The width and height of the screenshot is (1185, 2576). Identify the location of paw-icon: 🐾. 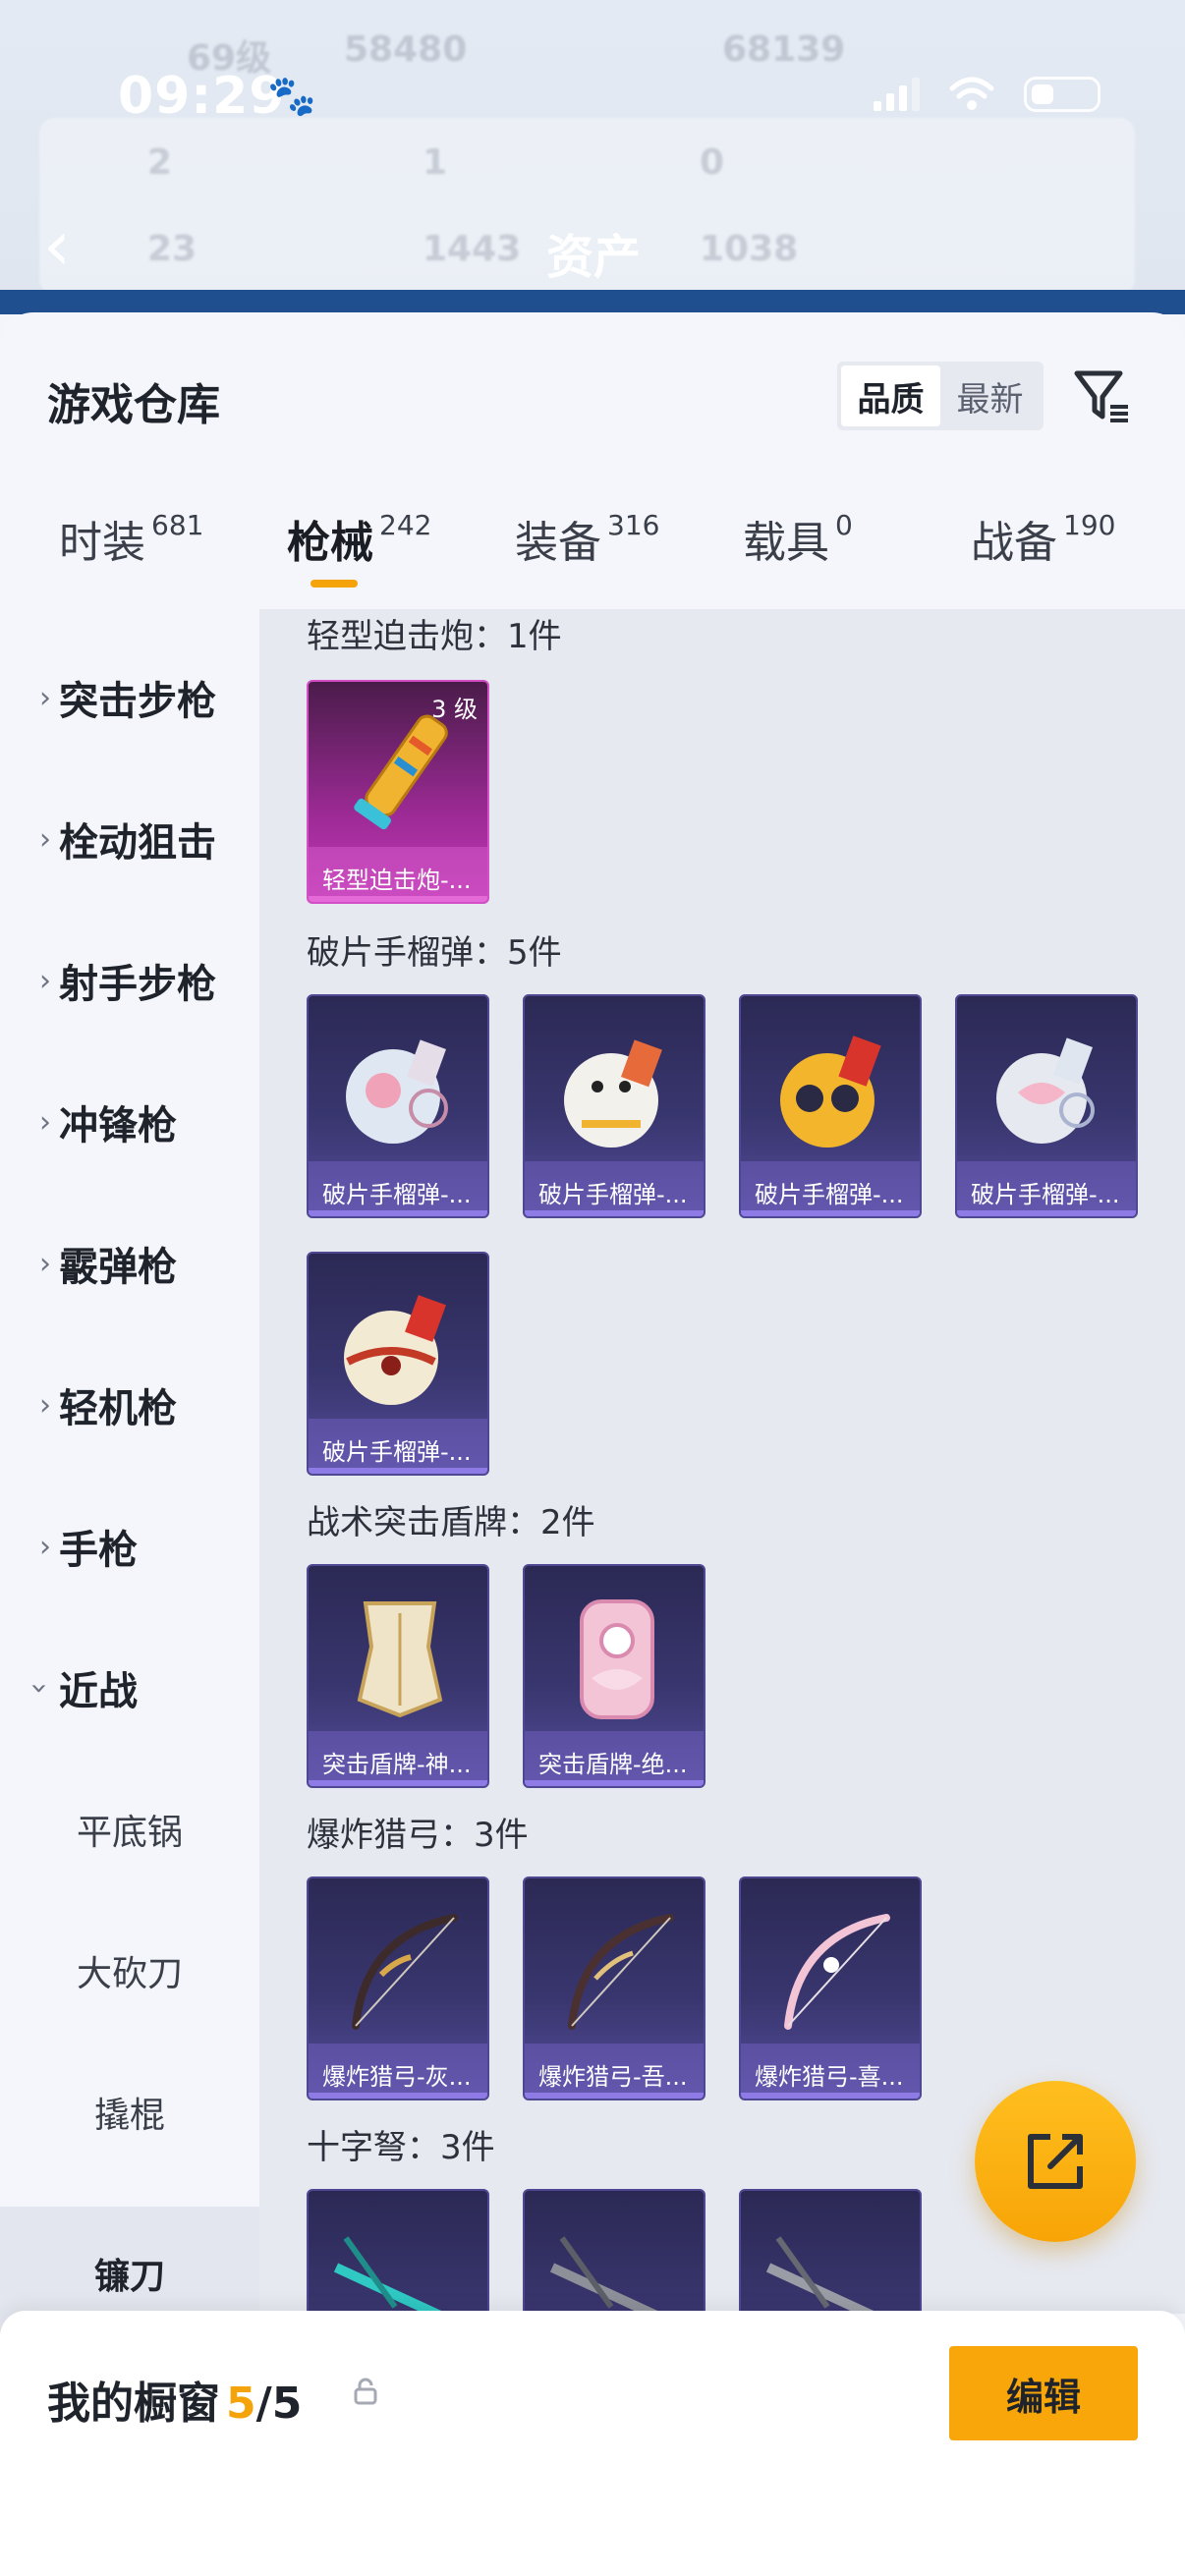
(291, 96).